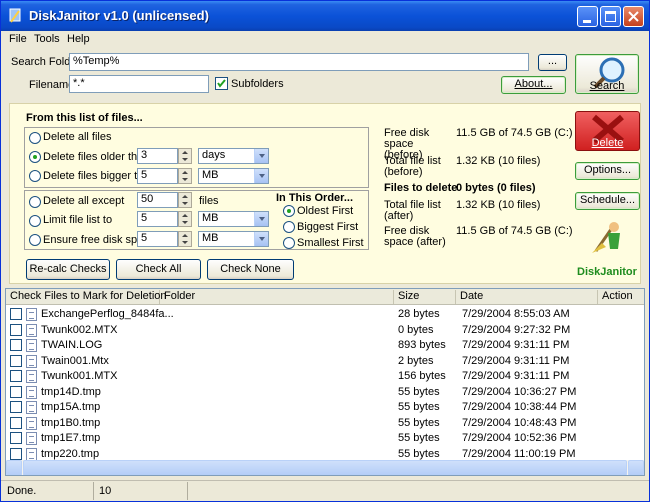  Describe the element at coordinates (425, 297) in the screenshot. I see `col-size: Size` at that location.